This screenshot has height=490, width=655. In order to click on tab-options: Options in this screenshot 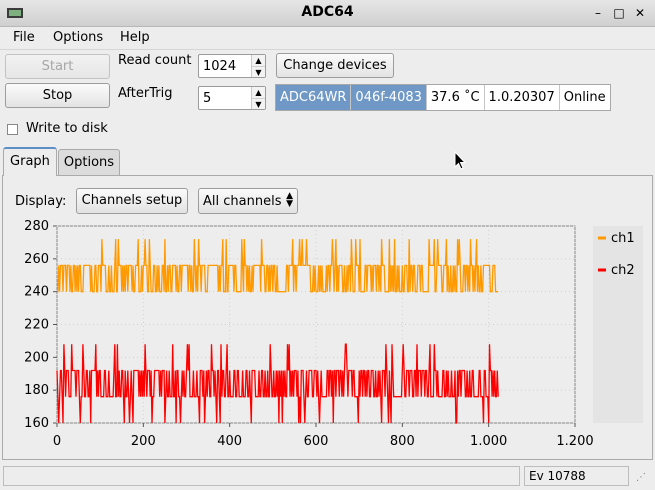, I will do `click(89, 162)`.